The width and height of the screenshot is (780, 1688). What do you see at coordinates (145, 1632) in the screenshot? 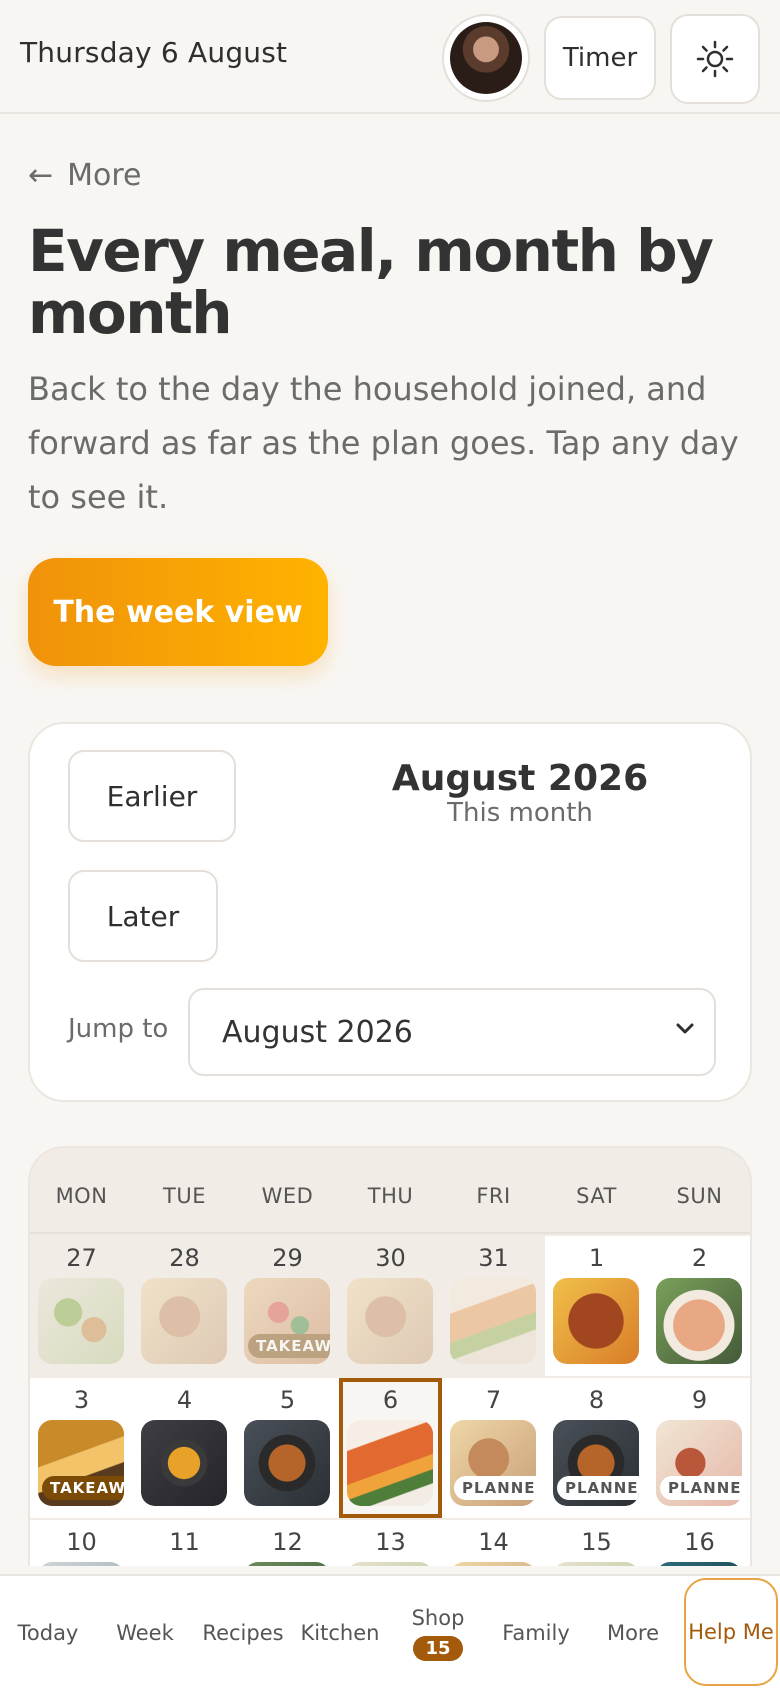
I see `nav-week: Week` at bounding box center [145, 1632].